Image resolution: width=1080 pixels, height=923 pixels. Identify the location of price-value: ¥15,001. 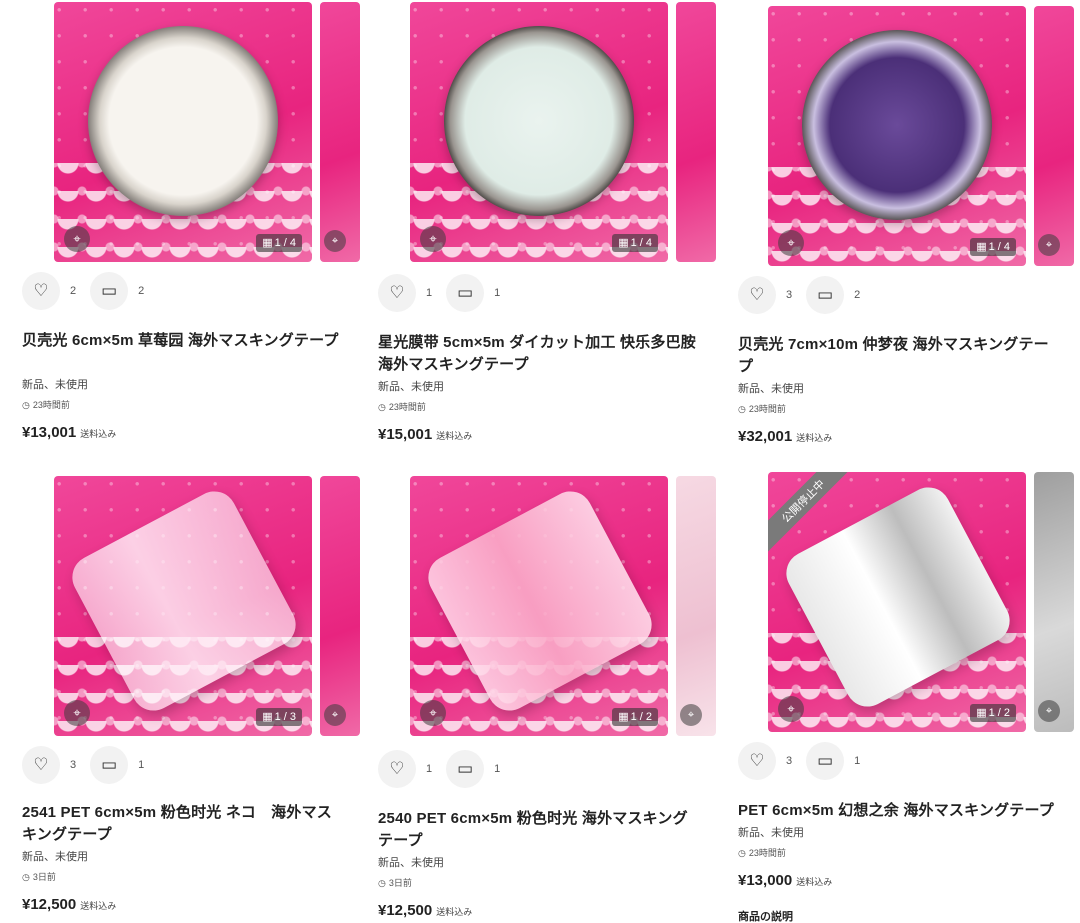
(405, 434).